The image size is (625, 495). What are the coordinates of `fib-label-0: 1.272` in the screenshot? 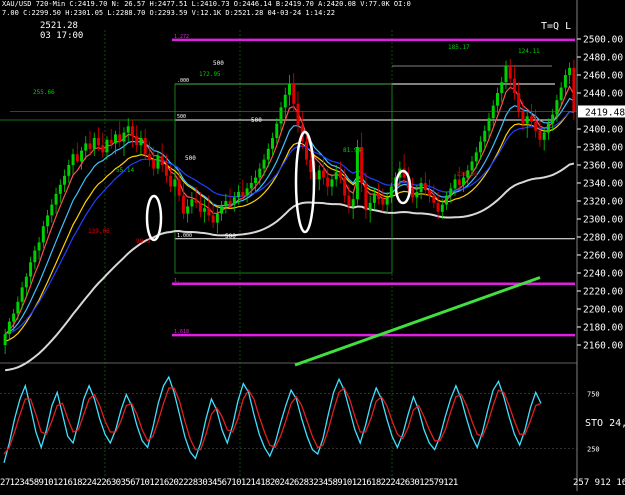 It's located at (181, 37).